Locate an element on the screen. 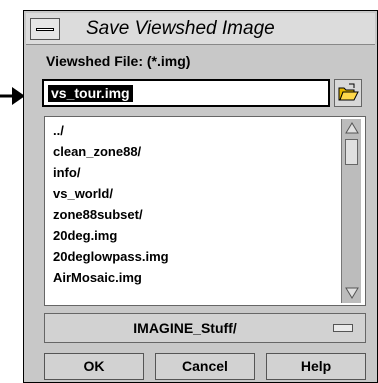 The height and width of the screenshot is (383, 378). help-button: Help is located at coordinates (316, 366).